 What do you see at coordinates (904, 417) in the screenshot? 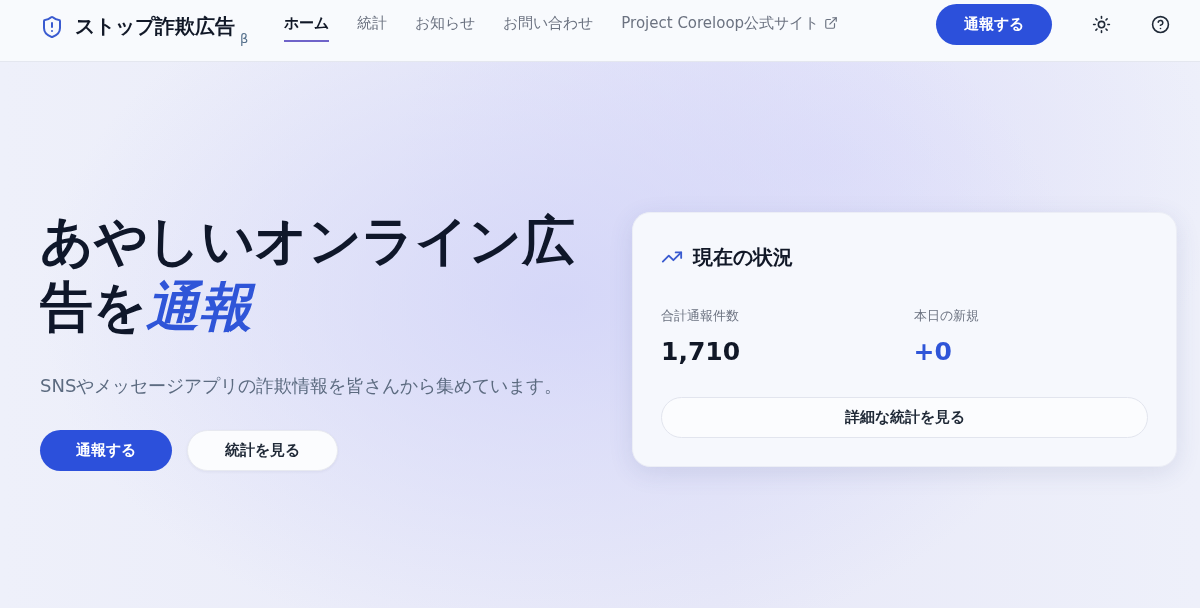
I see `detailed-stats-button: 詳細な統計を見る` at bounding box center [904, 417].